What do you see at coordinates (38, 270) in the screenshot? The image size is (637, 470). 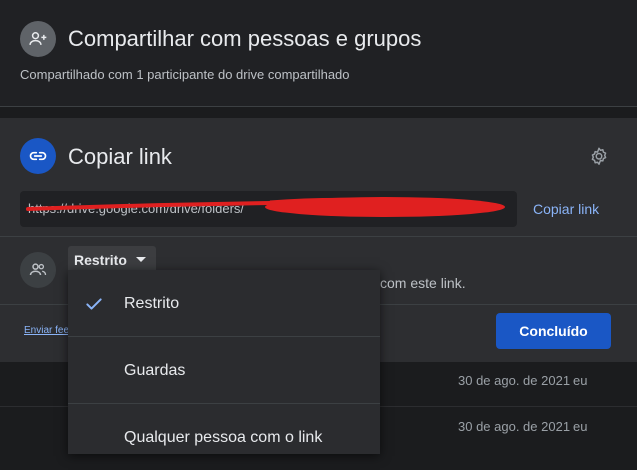 I see `people-icon` at bounding box center [38, 270].